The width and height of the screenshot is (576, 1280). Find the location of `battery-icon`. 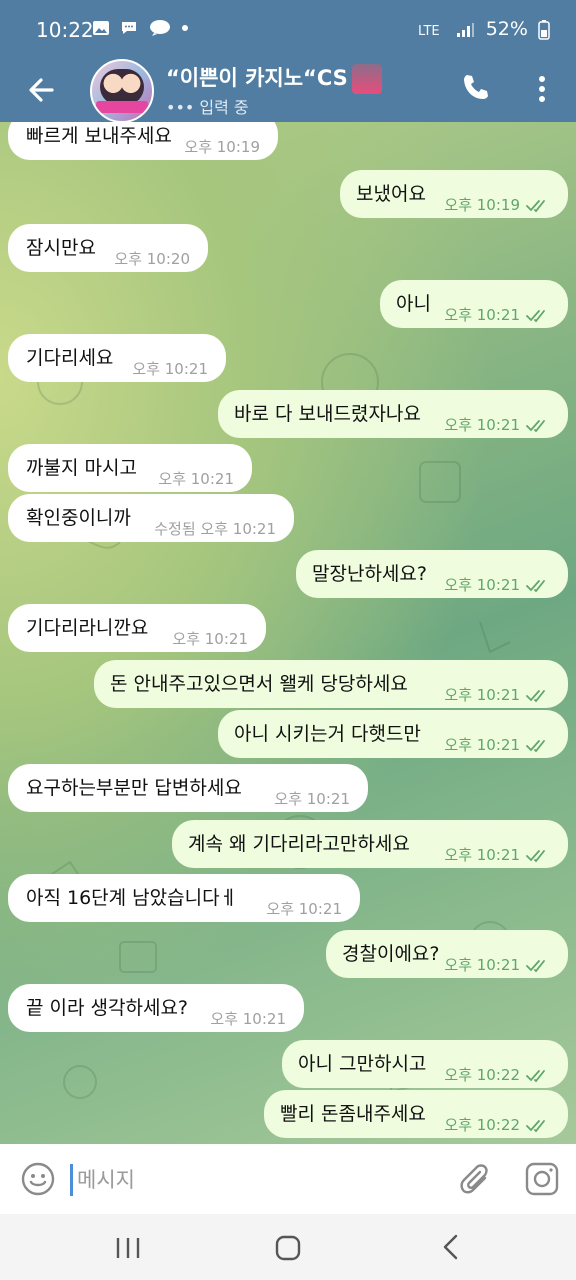

battery-icon is located at coordinates (544, 29).